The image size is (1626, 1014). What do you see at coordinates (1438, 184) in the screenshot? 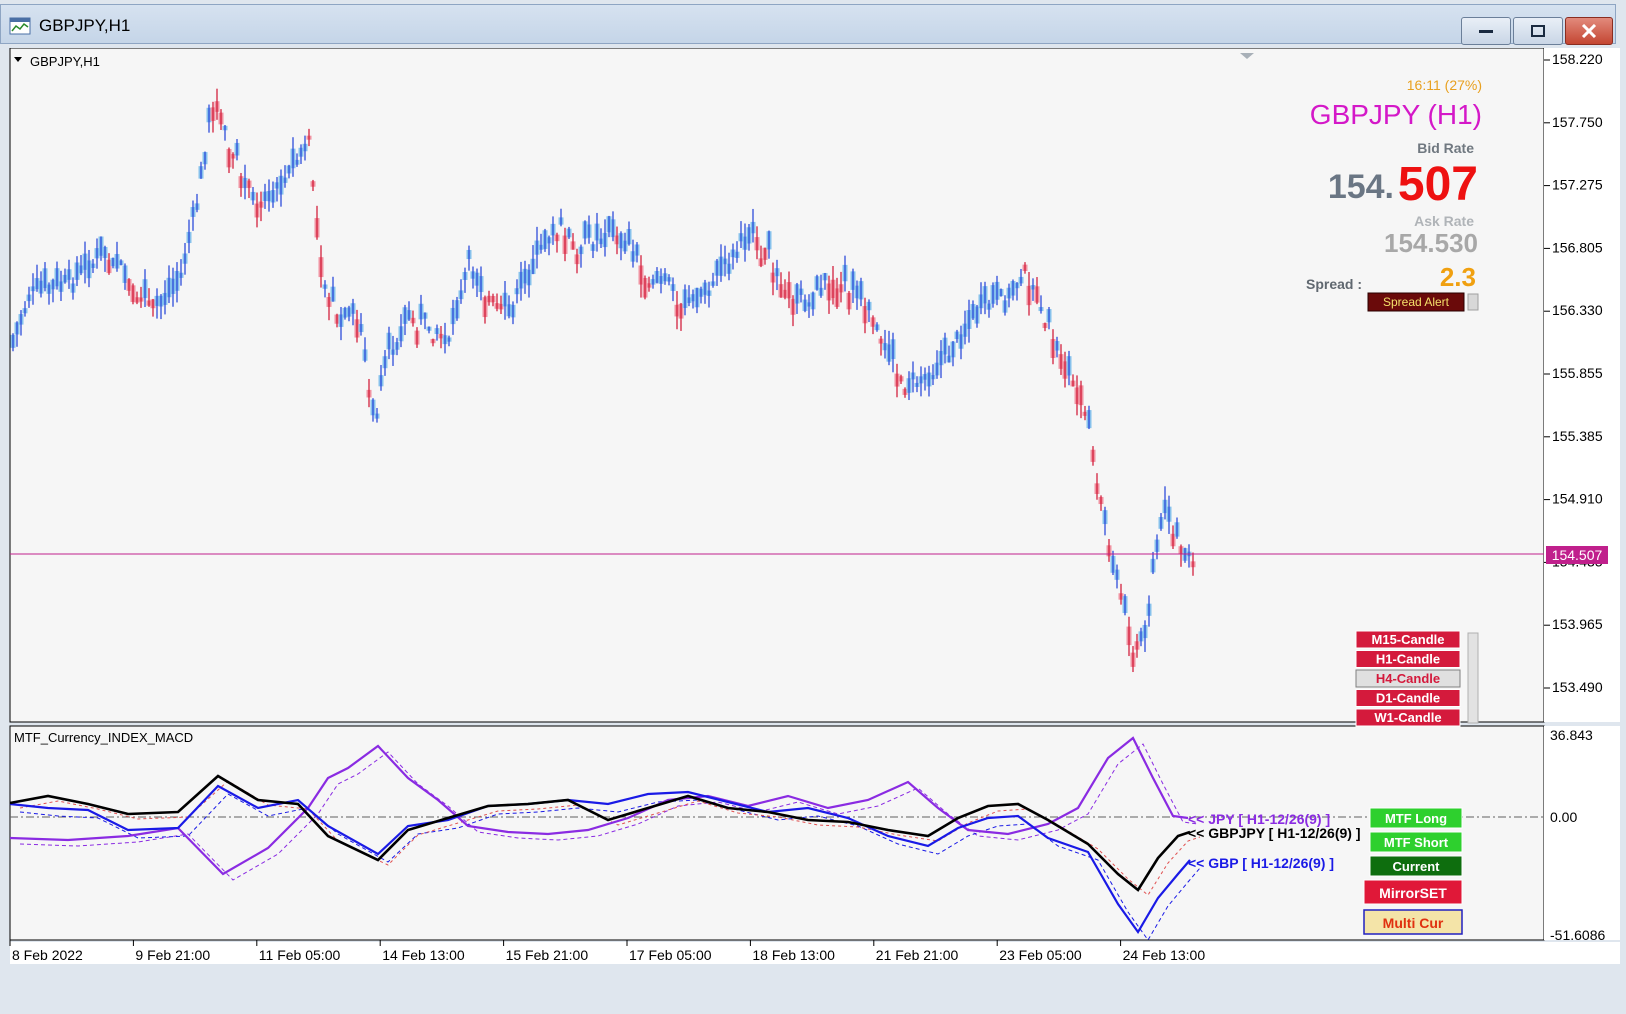
I see `bid-rate-pips: 507` at bounding box center [1438, 184].